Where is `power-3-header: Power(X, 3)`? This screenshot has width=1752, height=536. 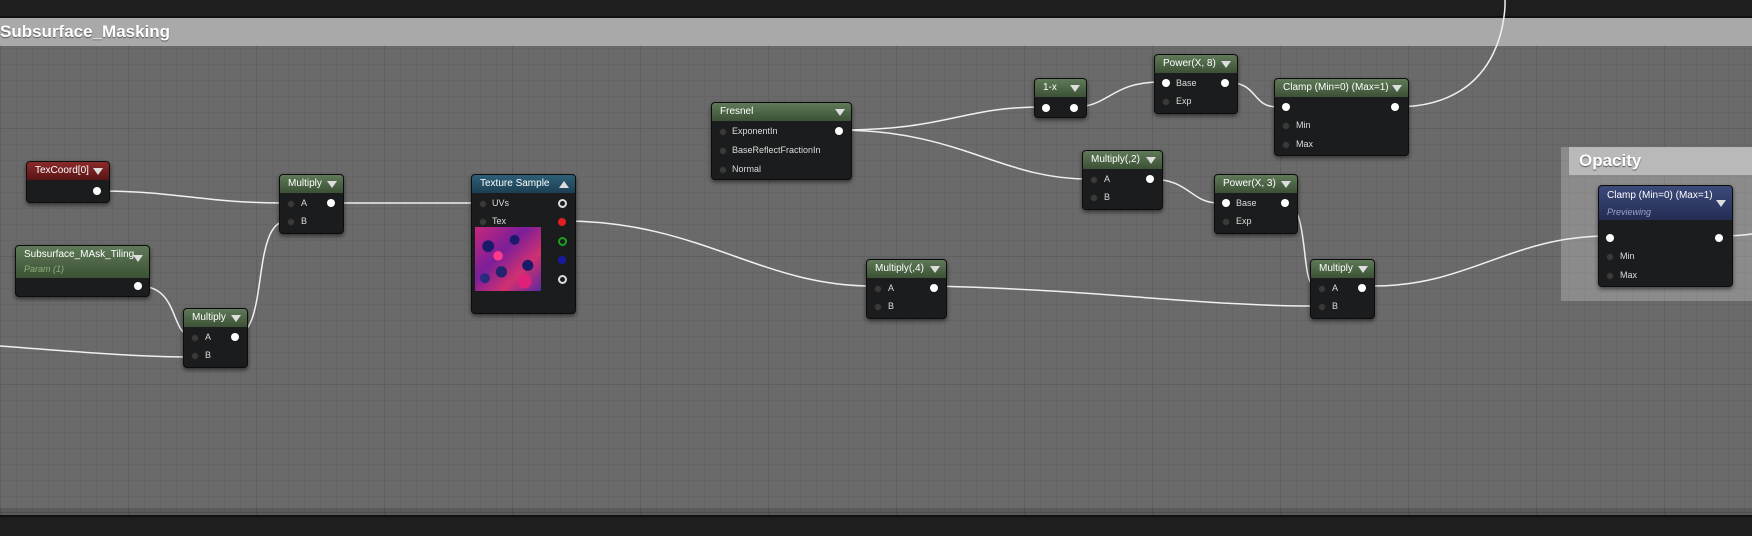
power-3-header: Power(X, 3) is located at coordinates (1256, 184).